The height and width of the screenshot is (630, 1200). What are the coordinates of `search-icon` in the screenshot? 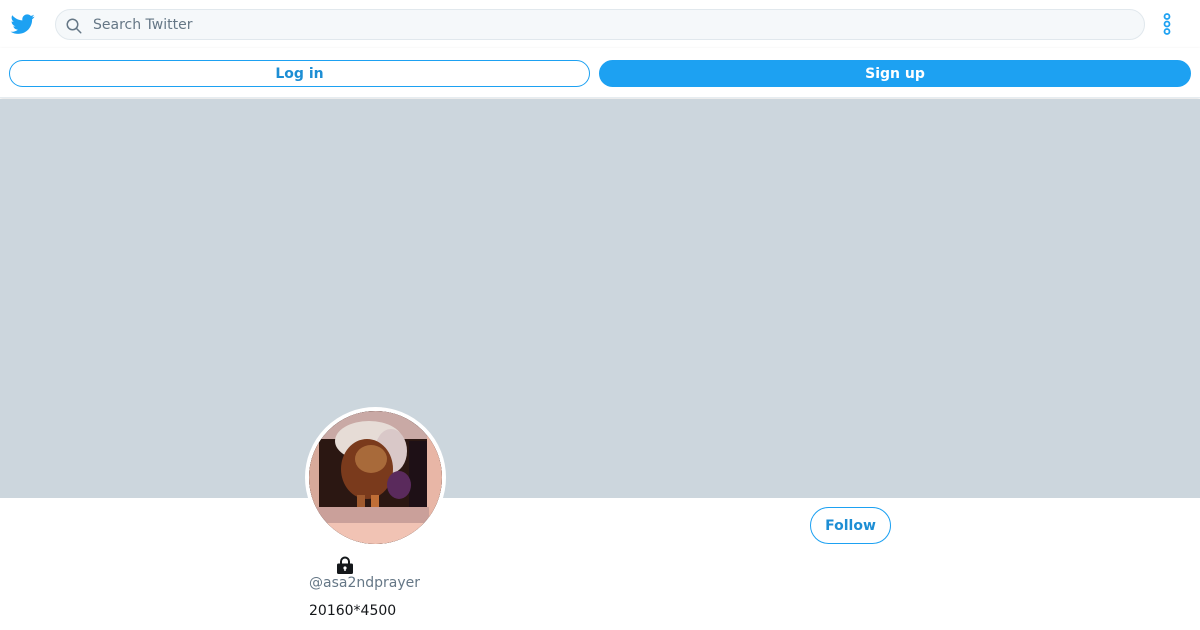 It's located at (74, 26).